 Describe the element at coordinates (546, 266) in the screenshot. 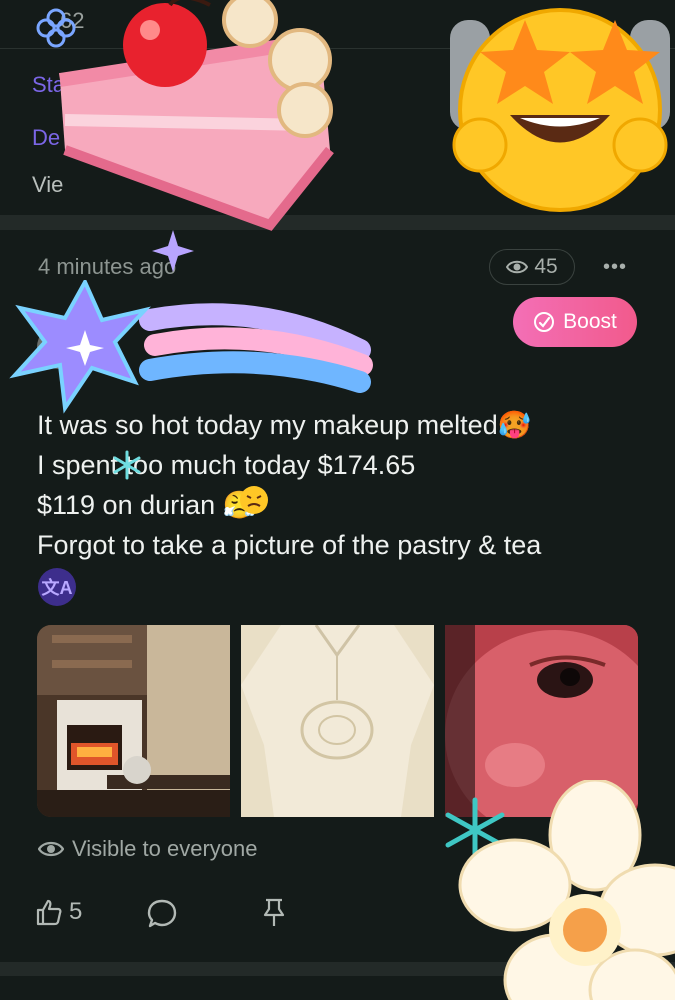

I see `views-count: 45` at that location.